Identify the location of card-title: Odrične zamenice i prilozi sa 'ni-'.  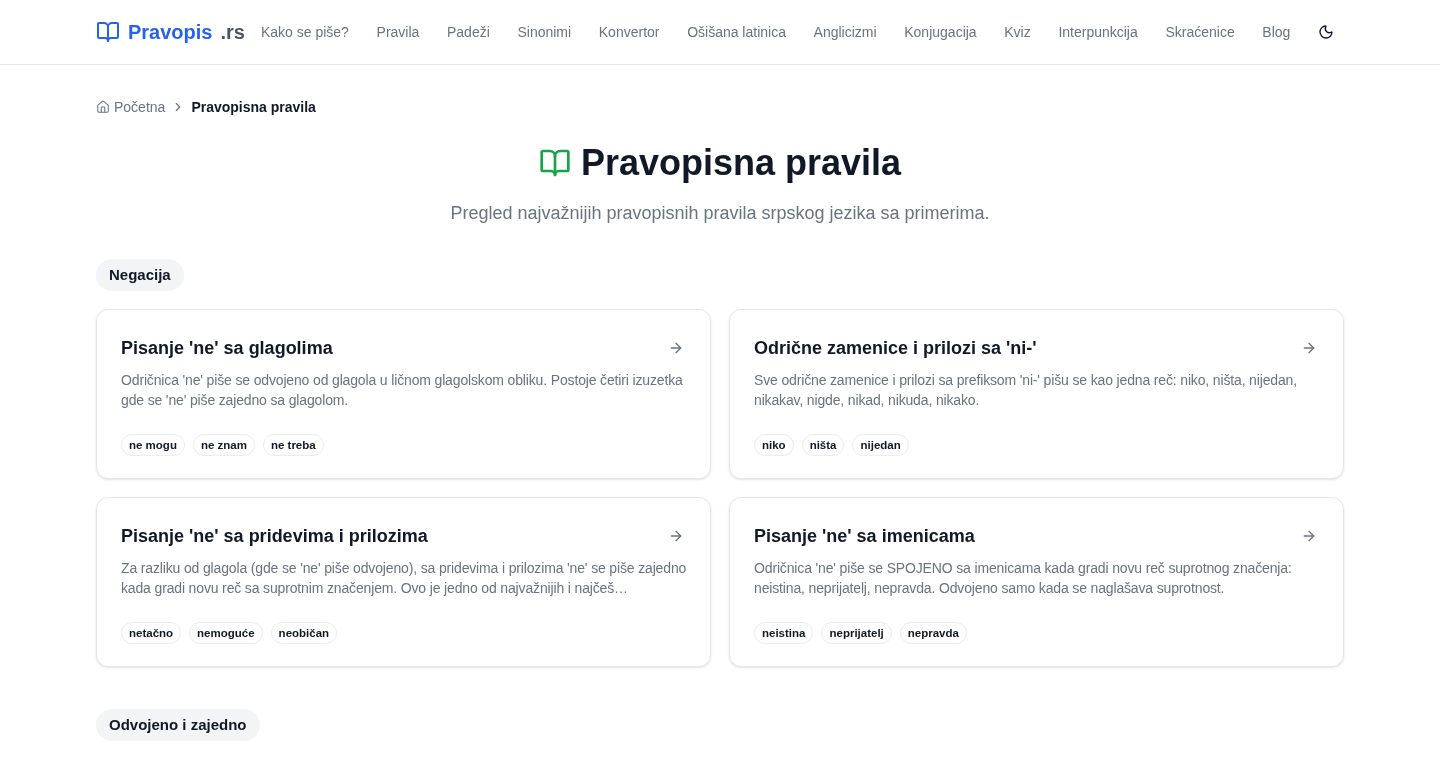
(895, 348).